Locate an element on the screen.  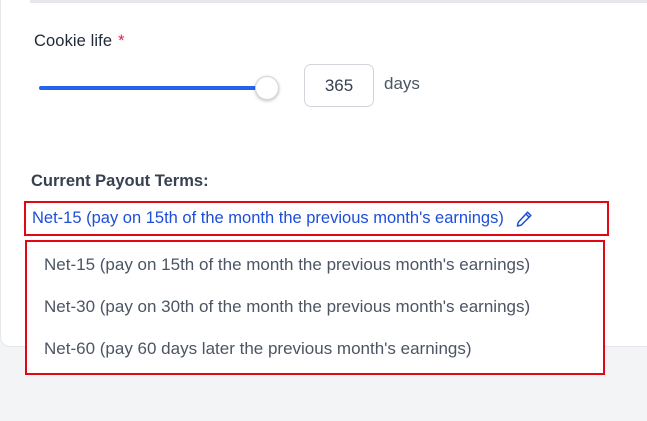
cookie-life-input: 365 is located at coordinates (339, 85).